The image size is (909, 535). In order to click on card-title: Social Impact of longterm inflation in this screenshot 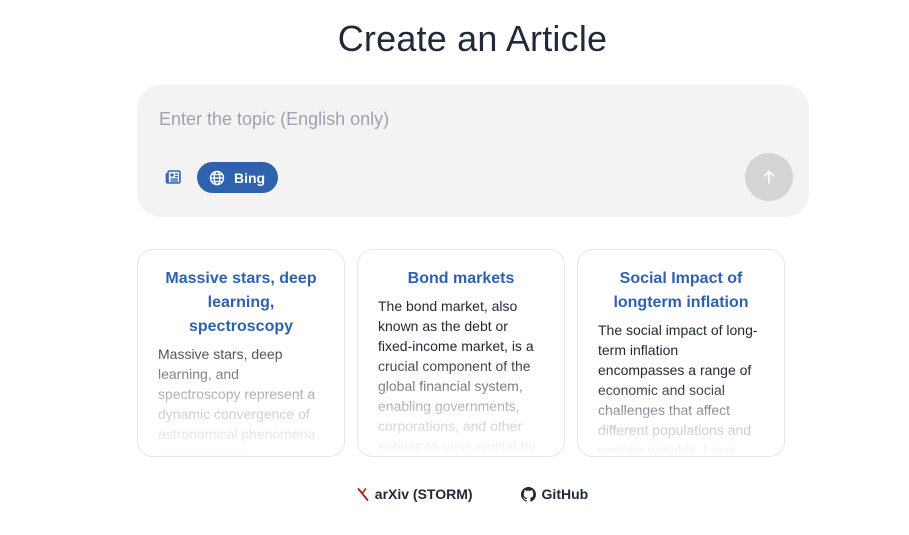, I will do `click(681, 290)`.